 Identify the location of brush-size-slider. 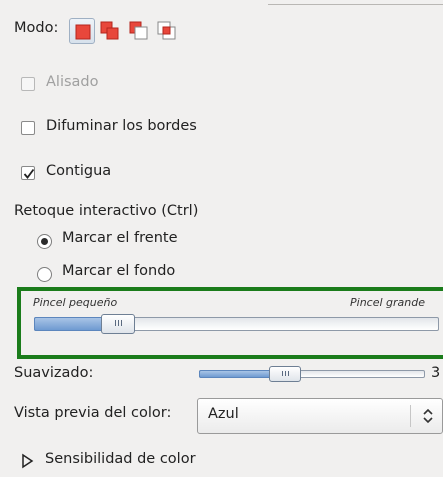
(236, 324).